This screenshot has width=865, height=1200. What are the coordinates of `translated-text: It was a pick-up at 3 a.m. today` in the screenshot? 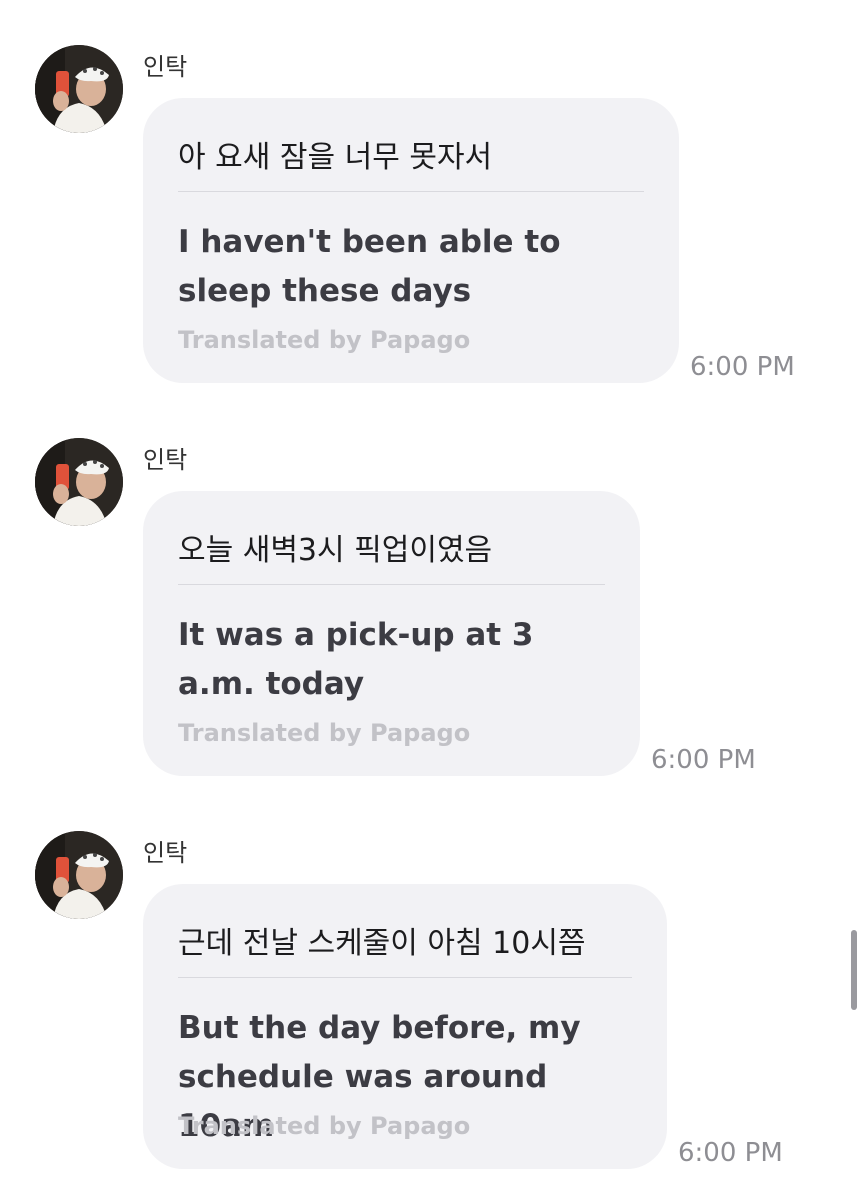 It's located at (356, 659).